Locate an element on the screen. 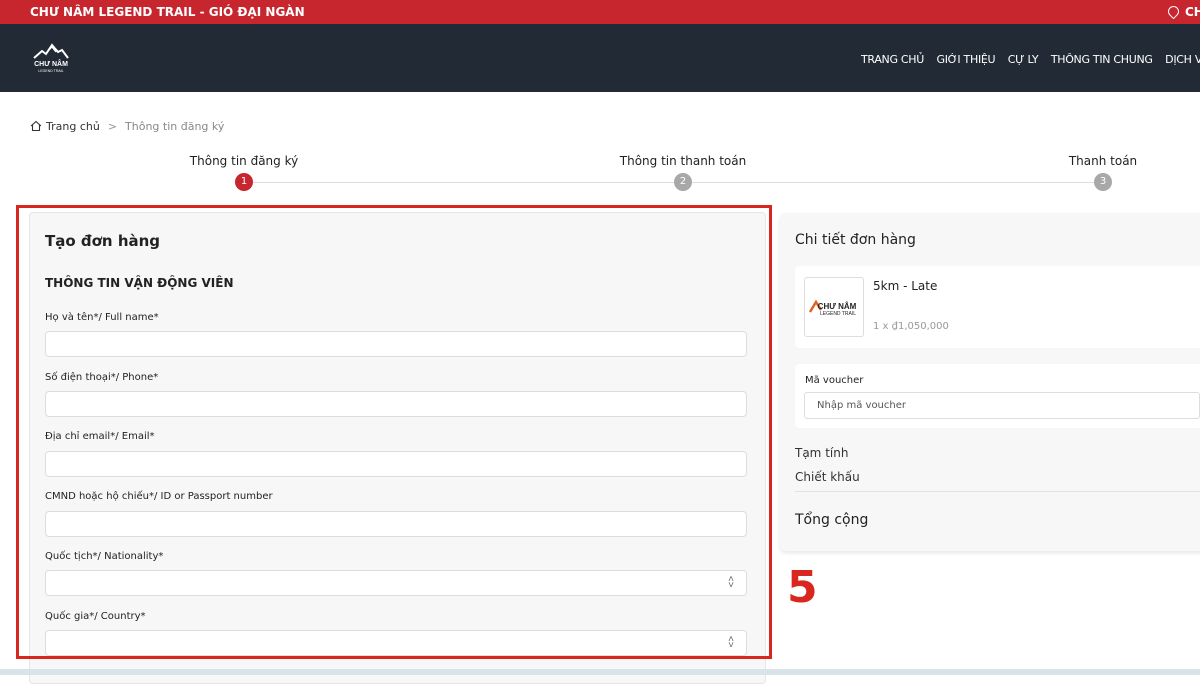 The height and width of the screenshot is (684, 1200). step-number-payment: 3 is located at coordinates (1103, 182).